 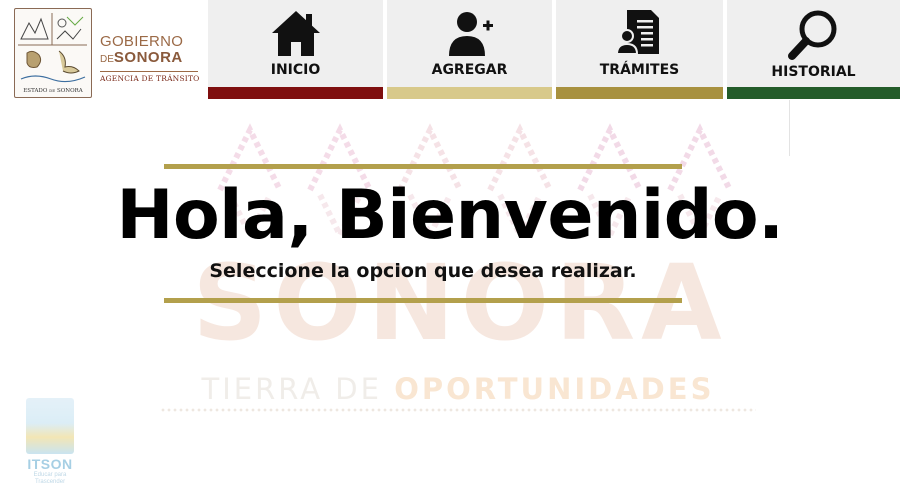 I want to click on nav-tramites-accent-bar, so click(x=639, y=93).